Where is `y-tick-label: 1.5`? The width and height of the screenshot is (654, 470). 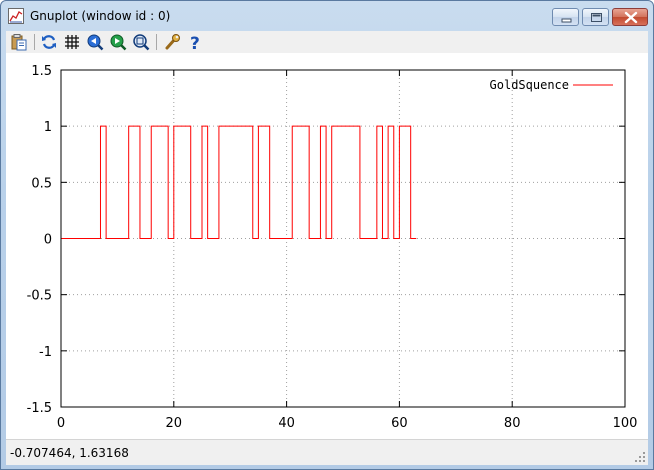
y-tick-label: 1.5 is located at coordinates (41, 71).